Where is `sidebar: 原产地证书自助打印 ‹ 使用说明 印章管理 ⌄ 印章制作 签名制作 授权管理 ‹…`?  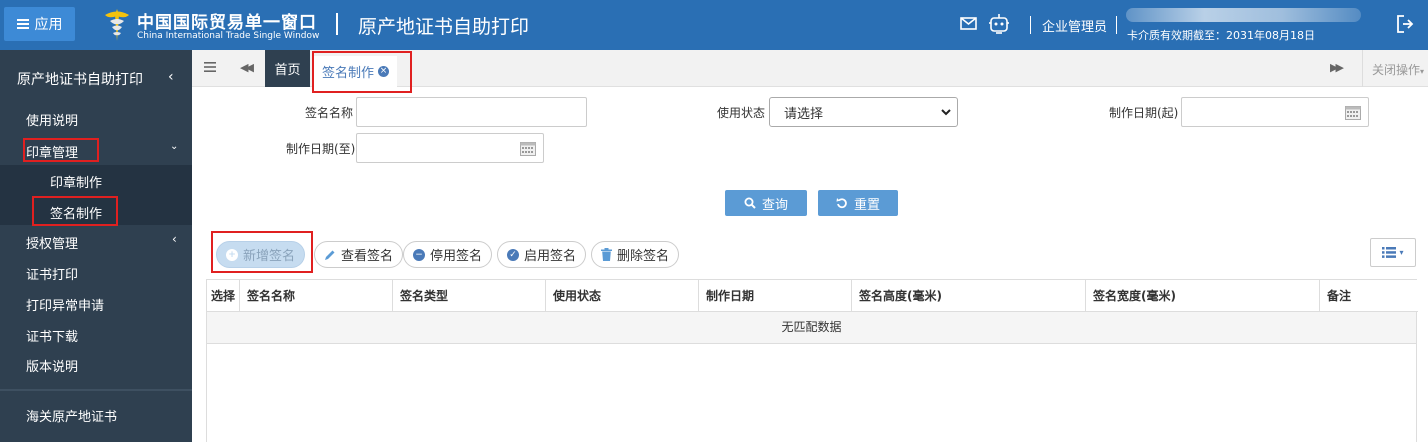 sidebar: 原产地证书自助打印 ‹ 使用说明 印章管理 ⌄ 印章制作 签名制作 授权管理 ‹… is located at coordinates (96, 246).